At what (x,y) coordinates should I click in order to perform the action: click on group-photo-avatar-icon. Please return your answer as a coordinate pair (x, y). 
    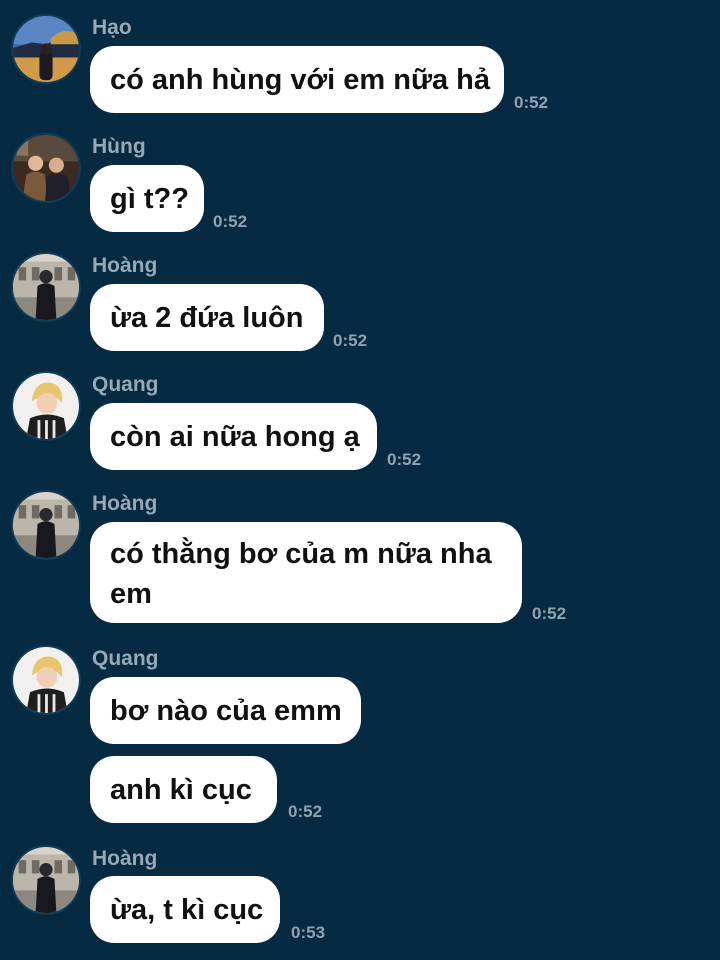
    Looking at the image, I should click on (46, 168).